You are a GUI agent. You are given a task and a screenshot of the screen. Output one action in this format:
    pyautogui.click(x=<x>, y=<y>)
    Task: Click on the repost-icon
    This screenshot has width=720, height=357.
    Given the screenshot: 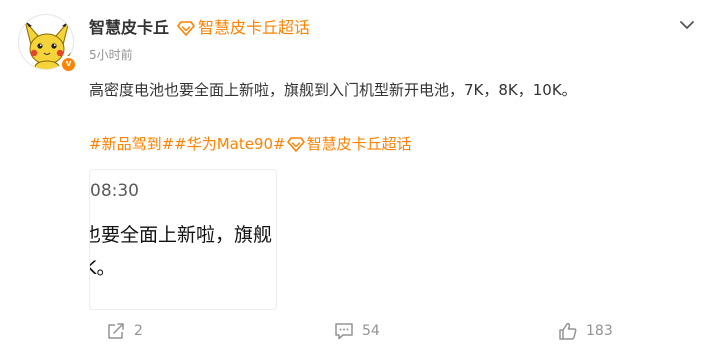 What is the action you would take?
    pyautogui.click(x=116, y=331)
    